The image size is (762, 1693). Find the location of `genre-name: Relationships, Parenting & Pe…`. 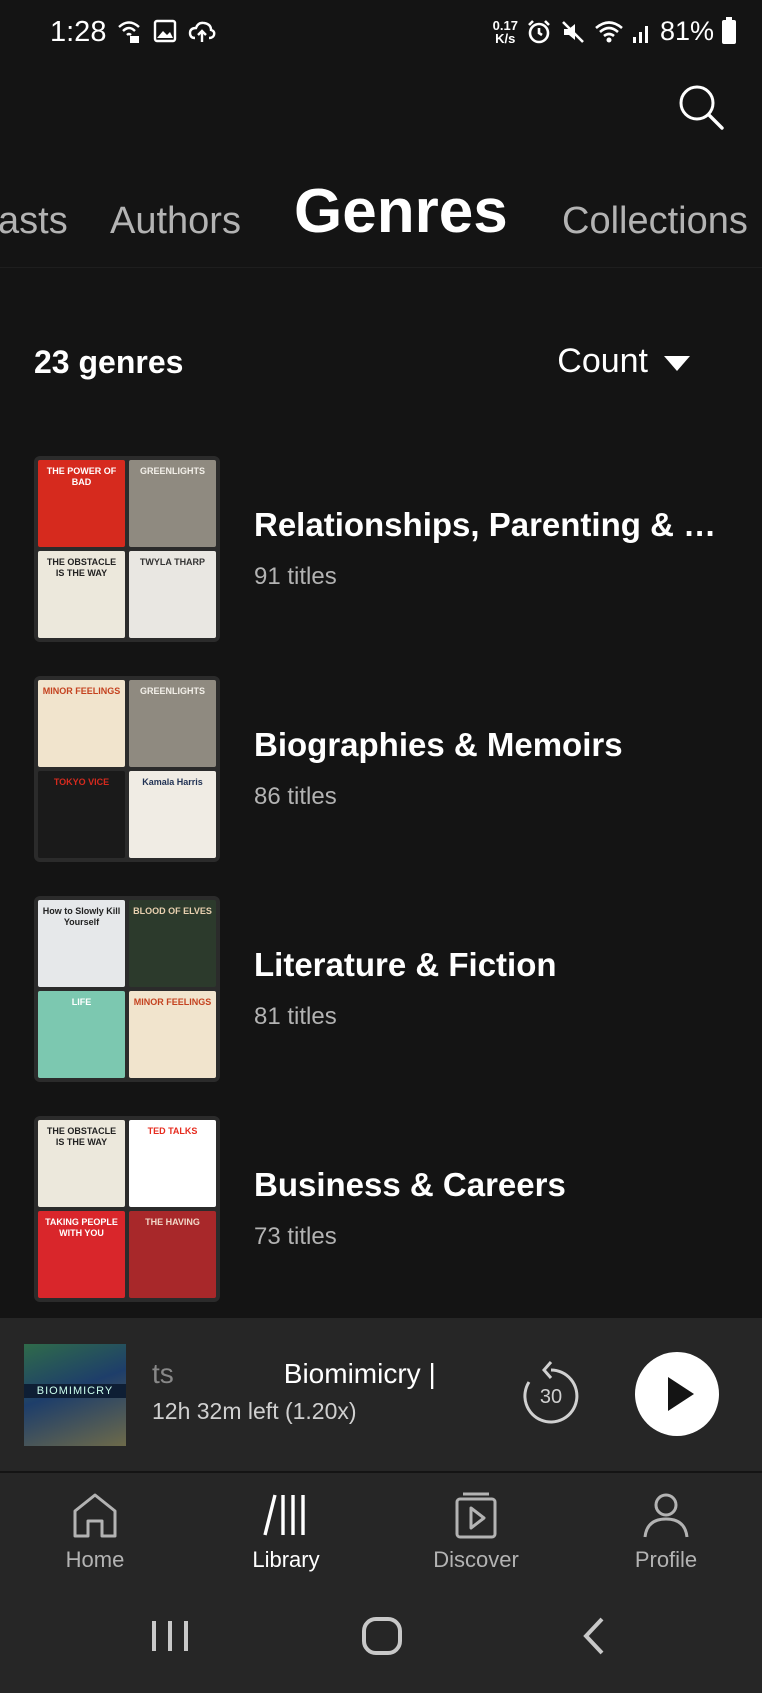

genre-name: Relationships, Parenting & Pe… is located at coordinates (491, 524).